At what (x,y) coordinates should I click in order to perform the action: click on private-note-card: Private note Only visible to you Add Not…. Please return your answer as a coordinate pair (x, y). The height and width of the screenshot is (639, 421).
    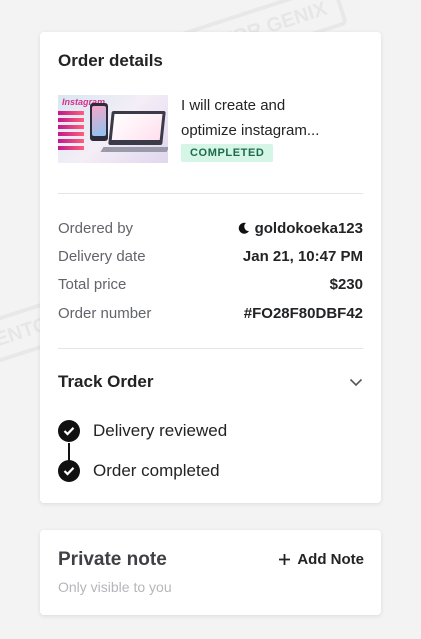
    Looking at the image, I should click on (210, 572).